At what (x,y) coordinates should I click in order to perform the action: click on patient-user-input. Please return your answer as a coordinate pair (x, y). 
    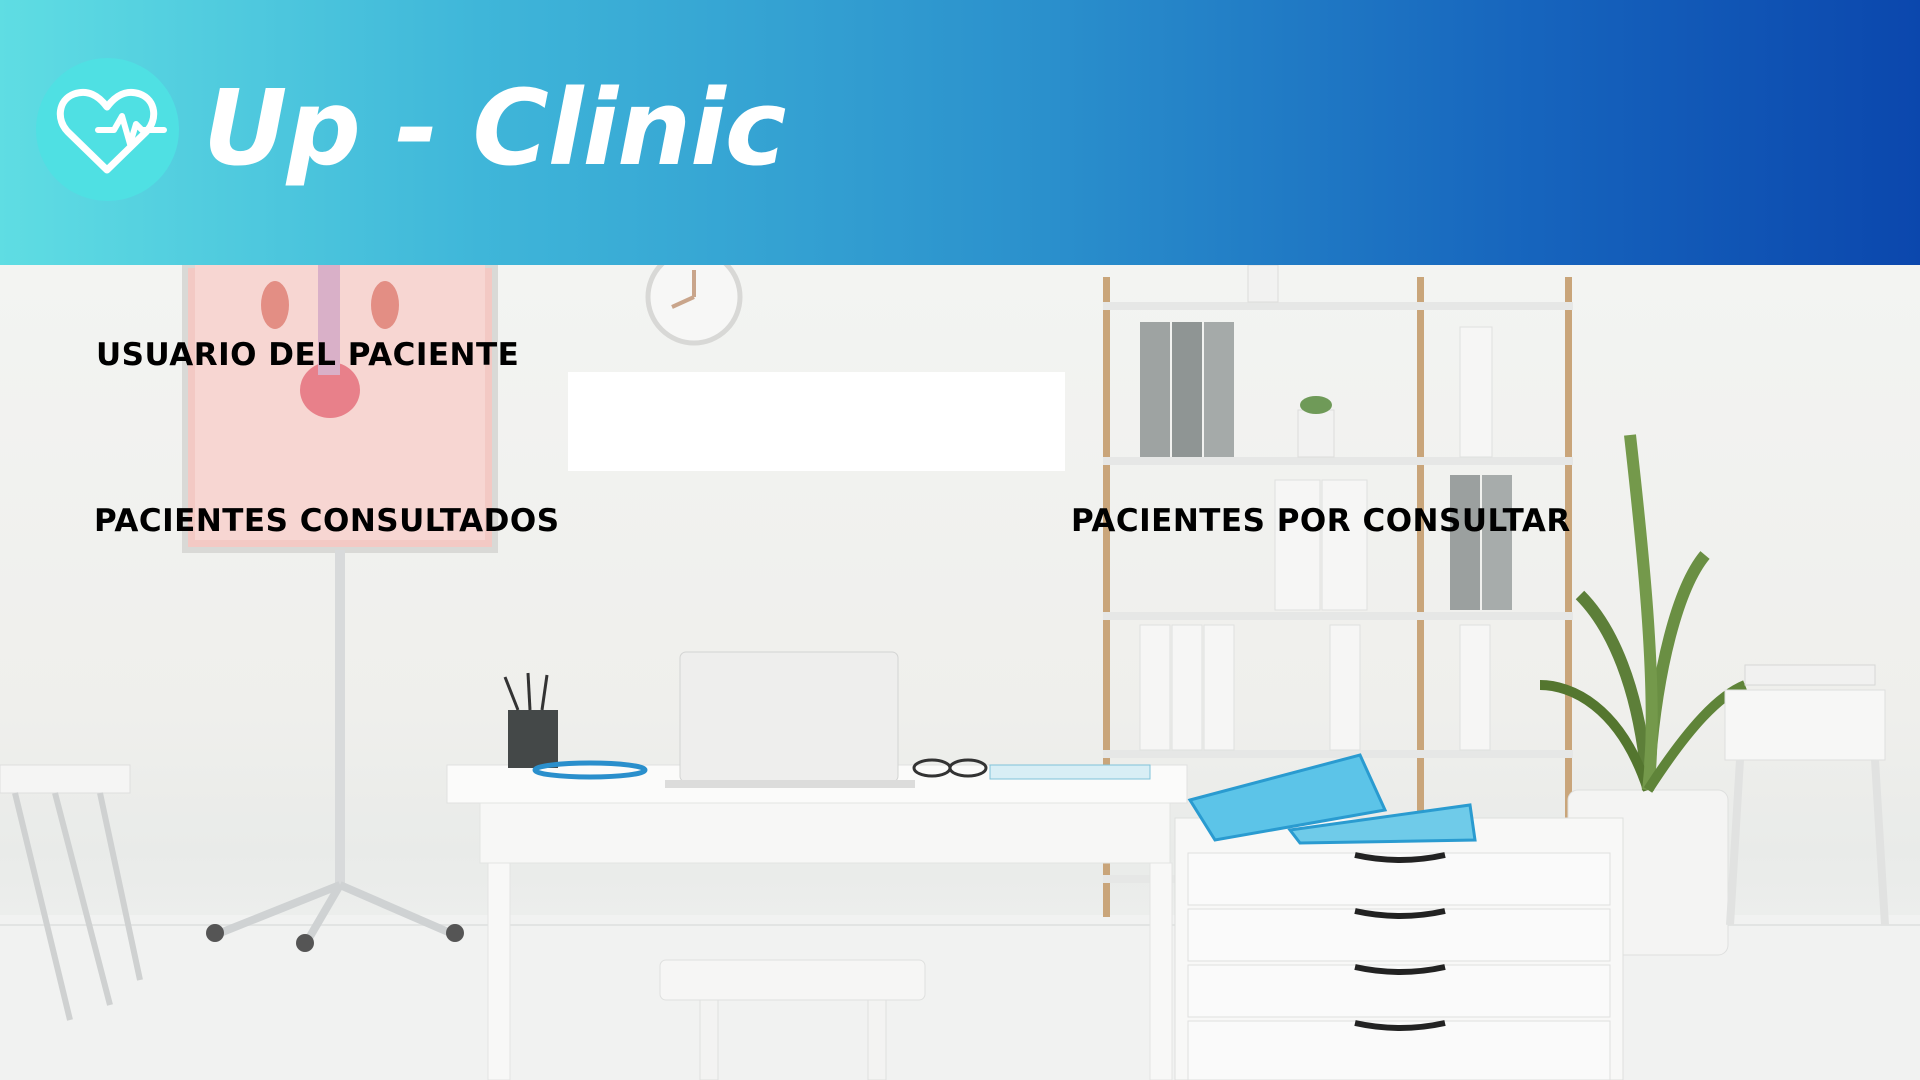
    Looking at the image, I should click on (816, 421).